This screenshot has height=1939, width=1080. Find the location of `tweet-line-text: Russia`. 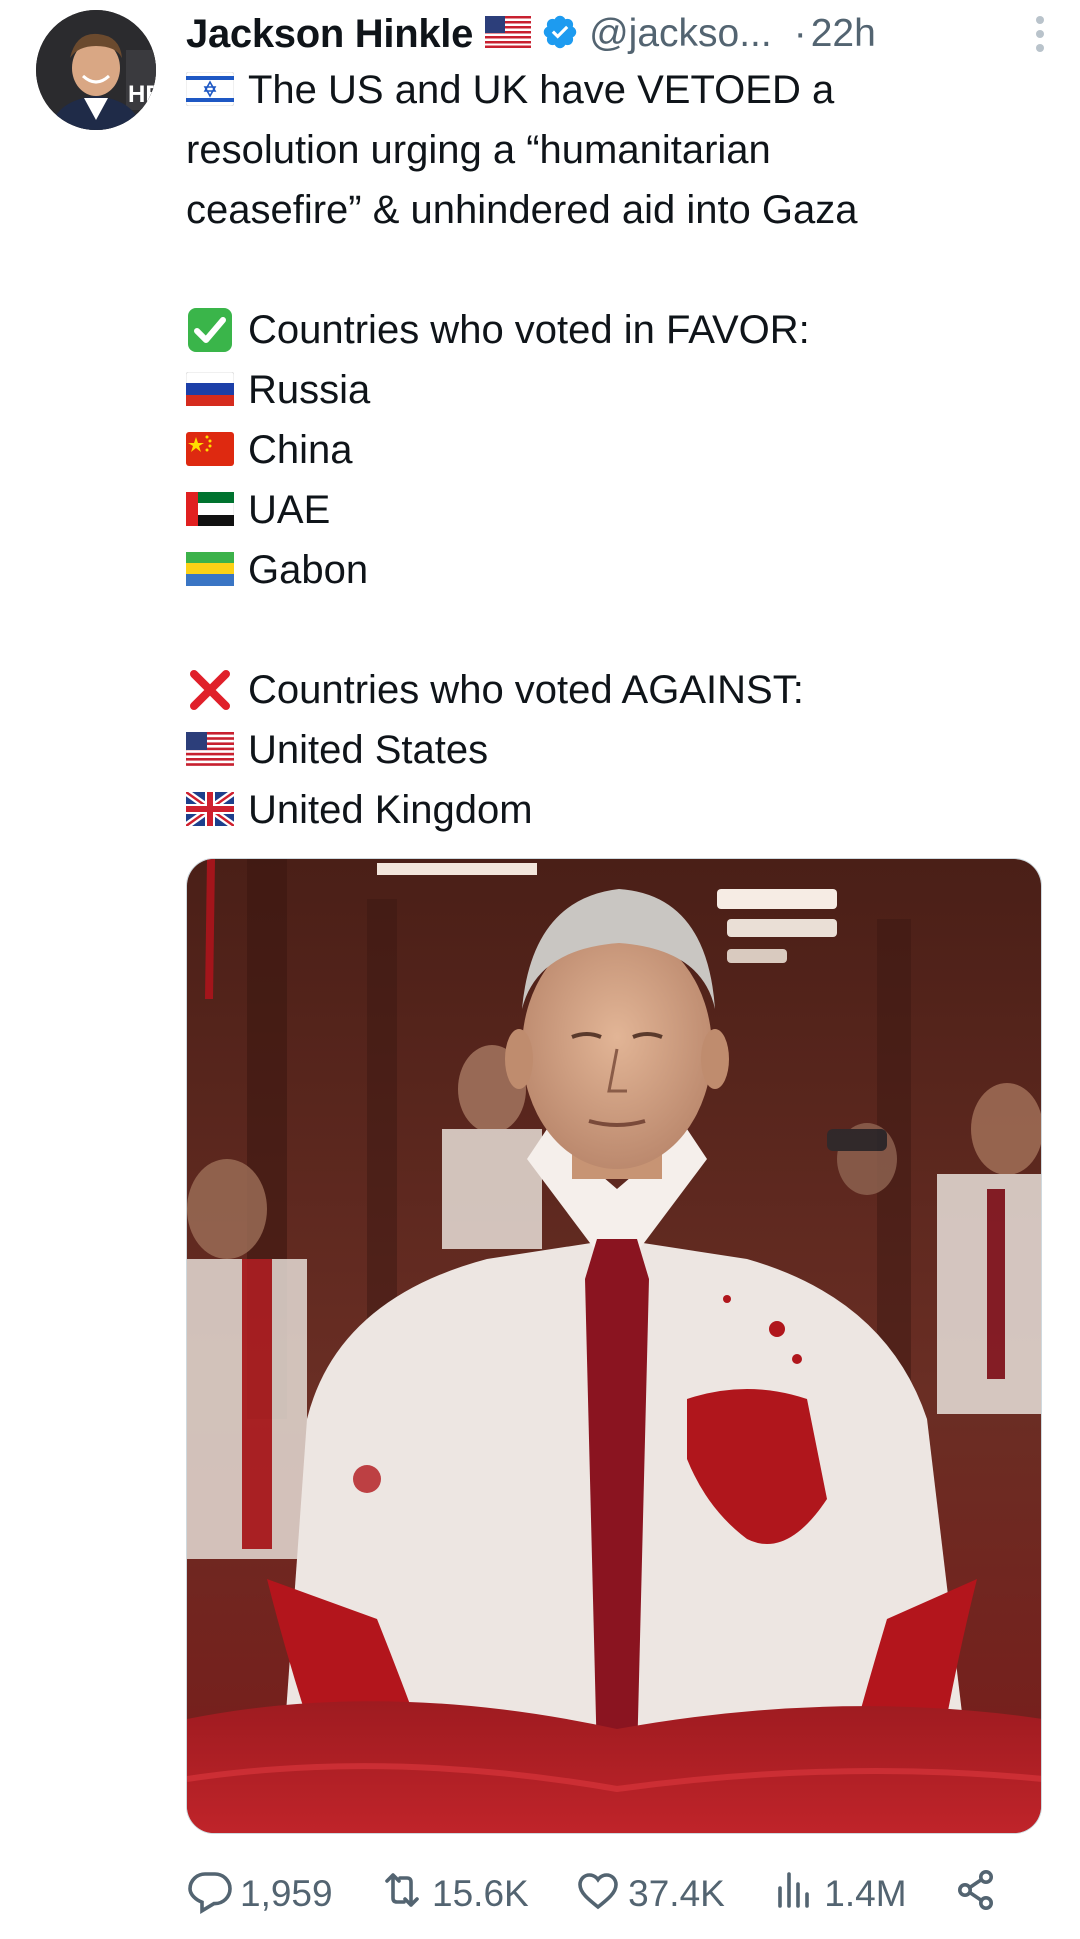

tweet-line-text: Russia is located at coordinates (309, 390).